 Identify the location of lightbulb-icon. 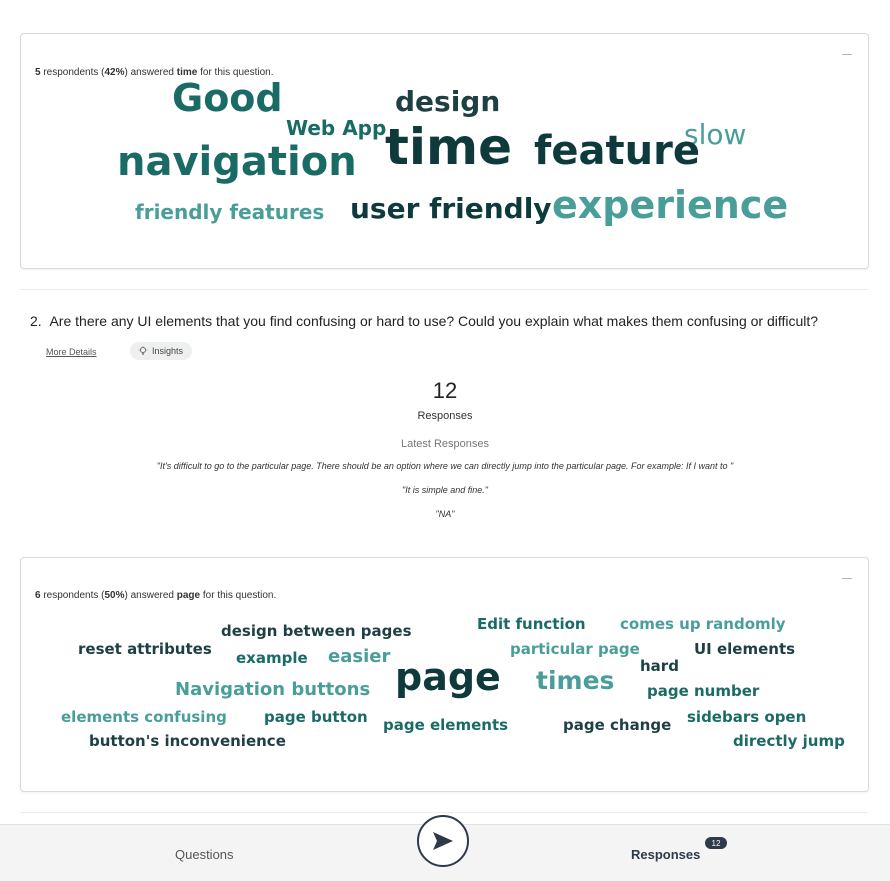
(143, 351).